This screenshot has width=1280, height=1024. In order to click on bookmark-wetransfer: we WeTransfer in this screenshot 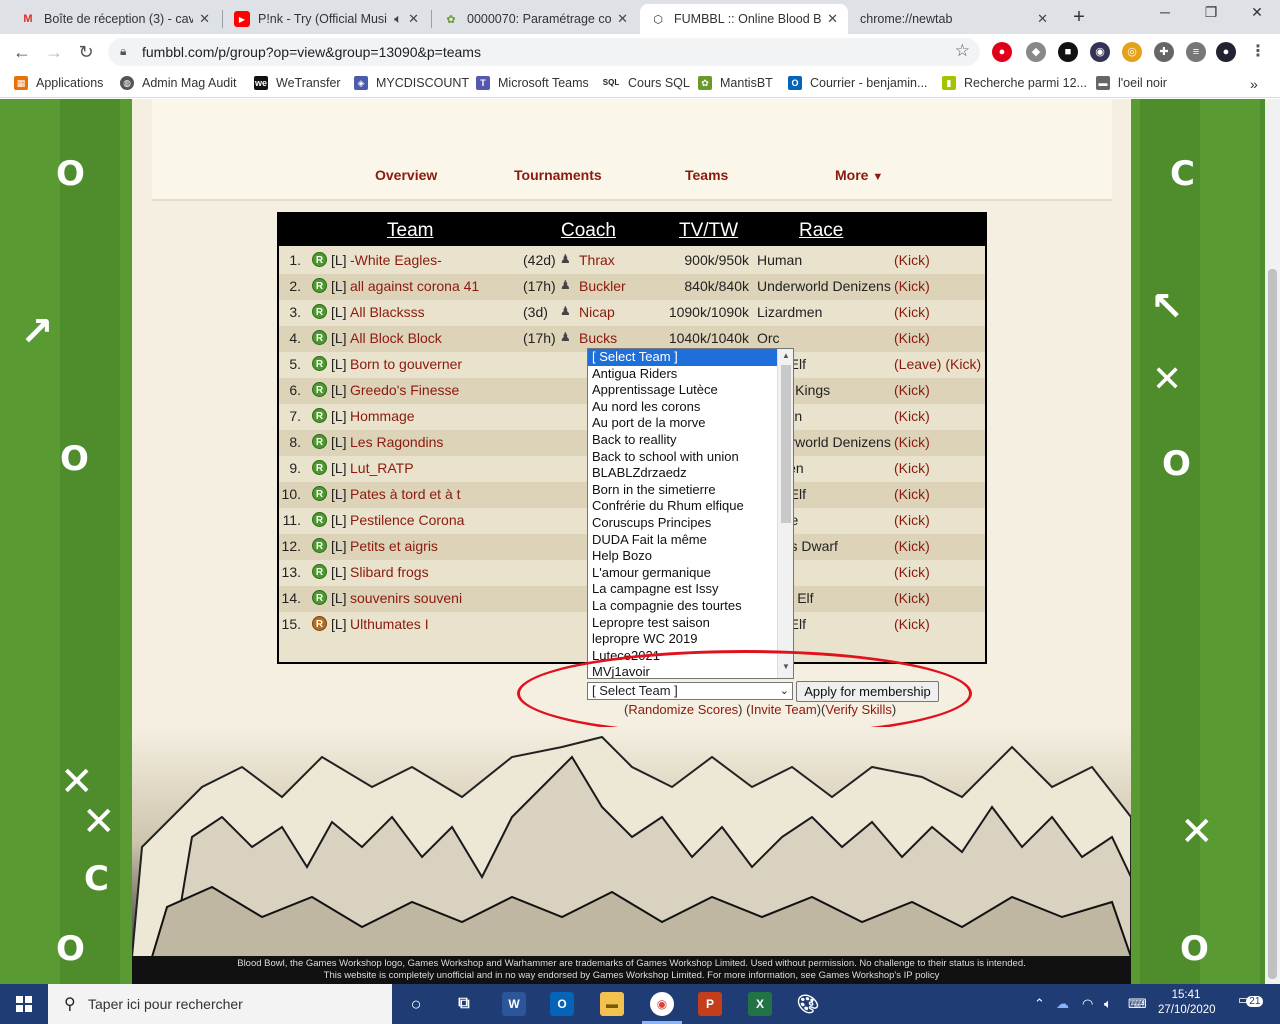, I will do `click(297, 83)`.